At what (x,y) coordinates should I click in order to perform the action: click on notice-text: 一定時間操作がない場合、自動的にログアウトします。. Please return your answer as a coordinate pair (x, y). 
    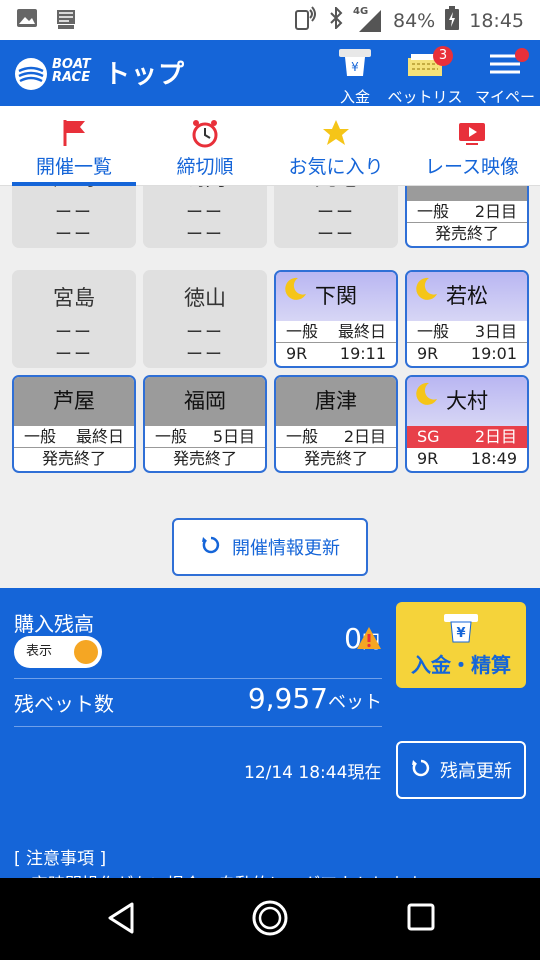
    Looking at the image, I should click on (225, 874).